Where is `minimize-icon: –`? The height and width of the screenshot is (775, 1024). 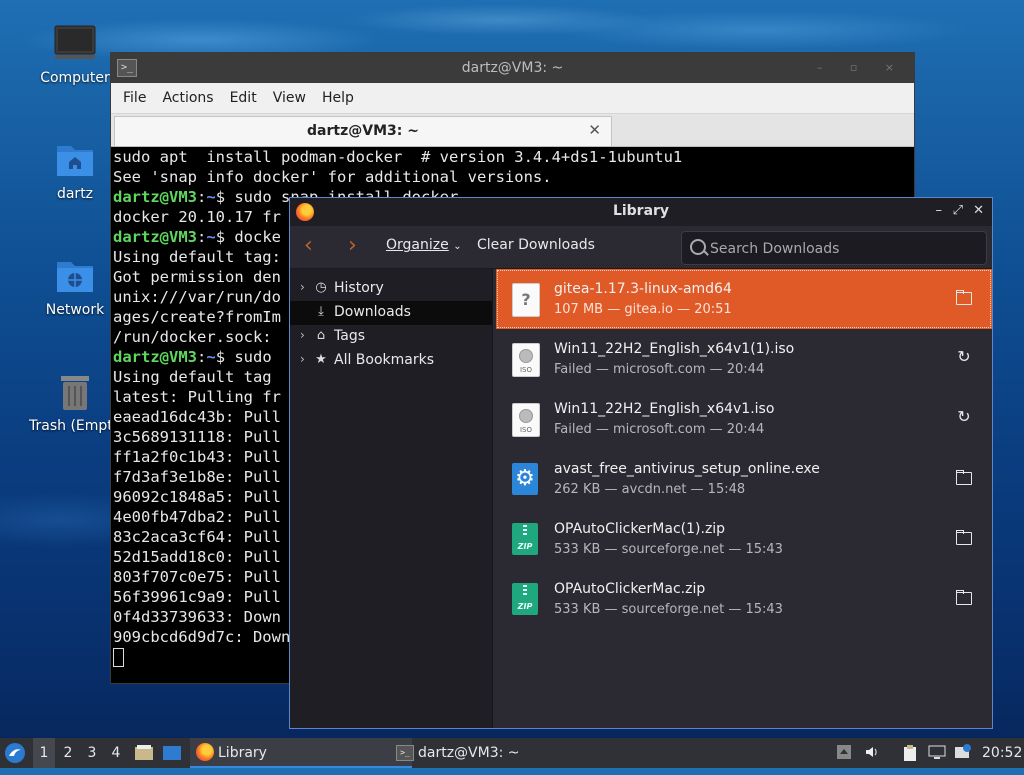
minimize-icon: – is located at coordinates (939, 210).